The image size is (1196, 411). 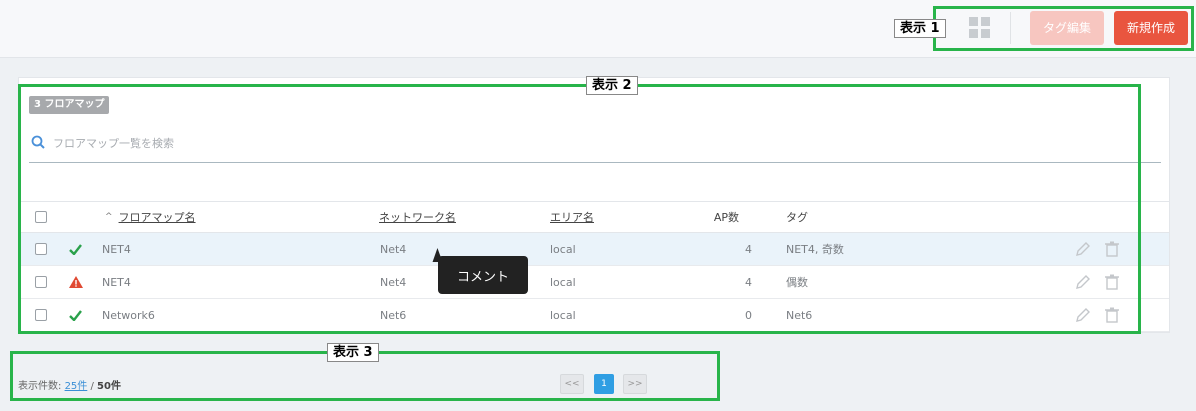 I want to click on annotation-label-1: 表示 1, so click(x=920, y=28).